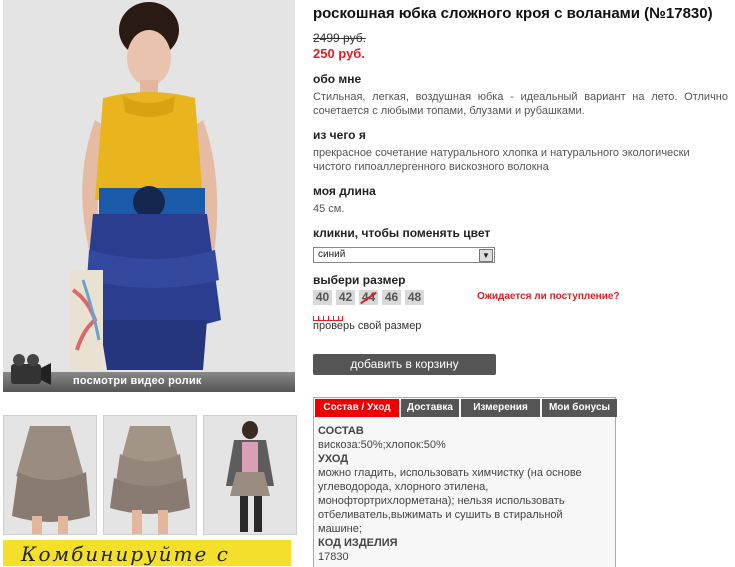  What do you see at coordinates (486, 255) in the screenshot?
I see `chevron-down-icon: ▼` at bounding box center [486, 255].